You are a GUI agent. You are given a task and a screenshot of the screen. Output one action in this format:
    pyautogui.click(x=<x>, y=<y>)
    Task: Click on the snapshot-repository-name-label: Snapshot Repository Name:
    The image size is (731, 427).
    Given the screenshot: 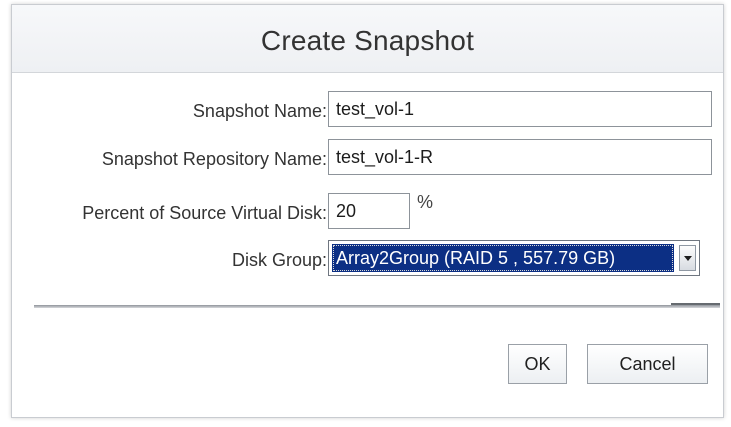 What is the action you would take?
    pyautogui.click(x=214, y=159)
    